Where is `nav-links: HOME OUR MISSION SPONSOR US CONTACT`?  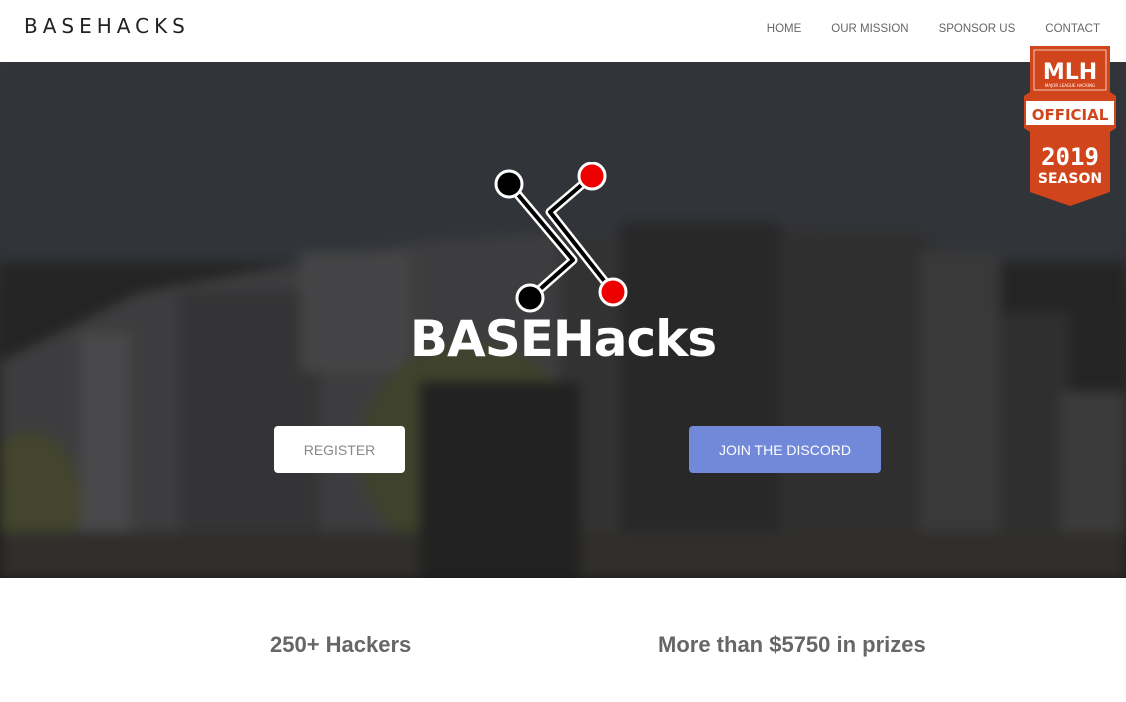 nav-links: HOME OUR MISSION SPONSOR US CONTACT is located at coordinates (918, 29).